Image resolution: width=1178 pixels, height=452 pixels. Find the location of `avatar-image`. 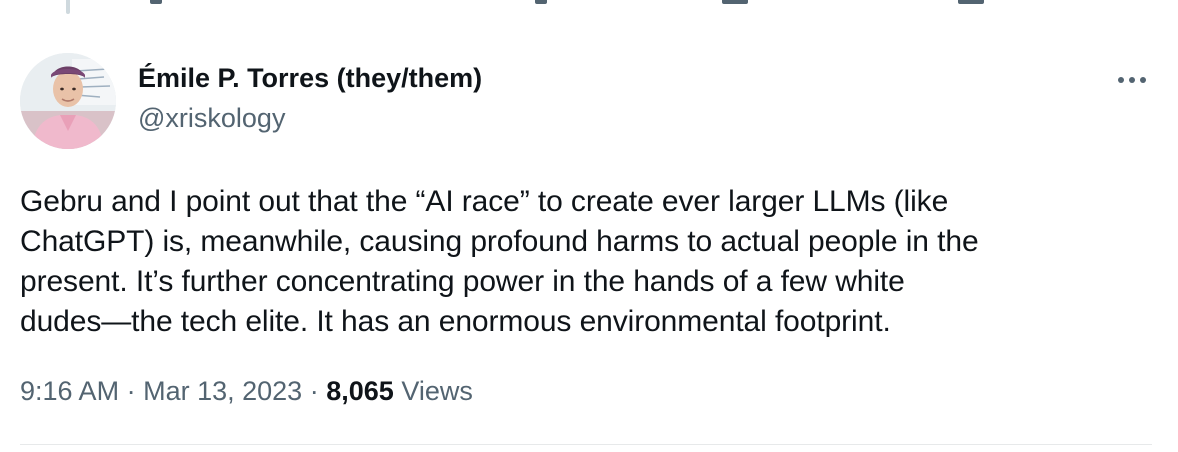

avatar-image is located at coordinates (68, 101).